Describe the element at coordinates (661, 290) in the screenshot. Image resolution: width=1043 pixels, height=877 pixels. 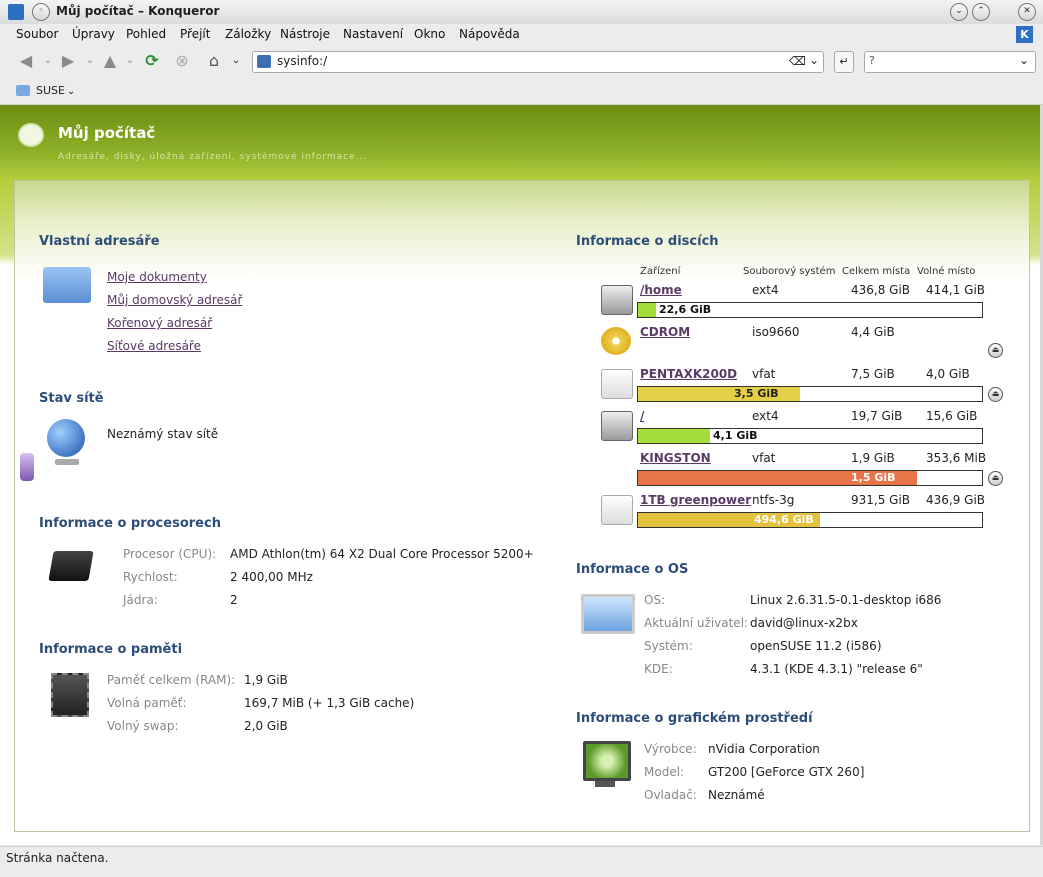
I see `disk-name-link: /home` at that location.